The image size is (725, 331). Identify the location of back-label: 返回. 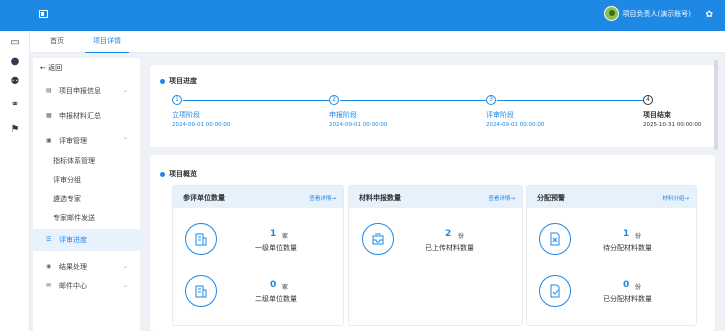
(55, 68).